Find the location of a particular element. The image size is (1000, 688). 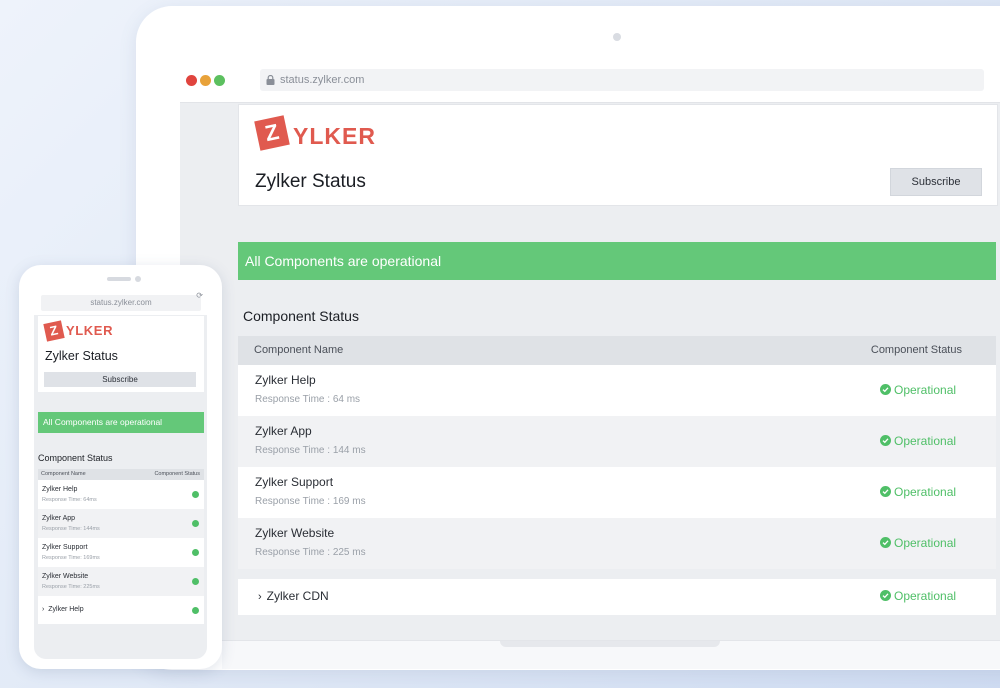

mobile-status-header: Z YLKER Zylker Status Subscribe is located at coordinates (121, 354).